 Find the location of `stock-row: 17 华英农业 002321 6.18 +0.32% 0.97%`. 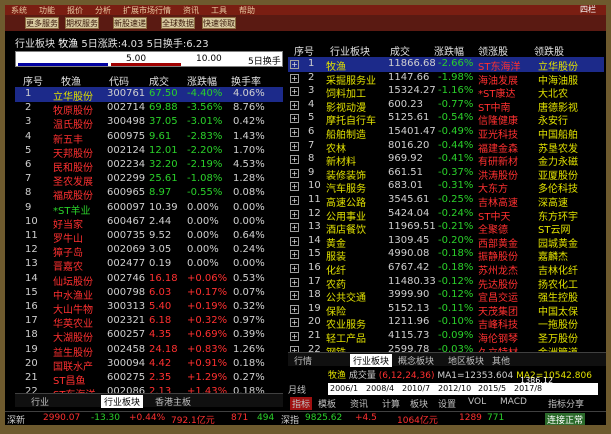

stock-row: 17 华英农业 002321 6.18 +0.32% 0.97% is located at coordinates (149, 322).